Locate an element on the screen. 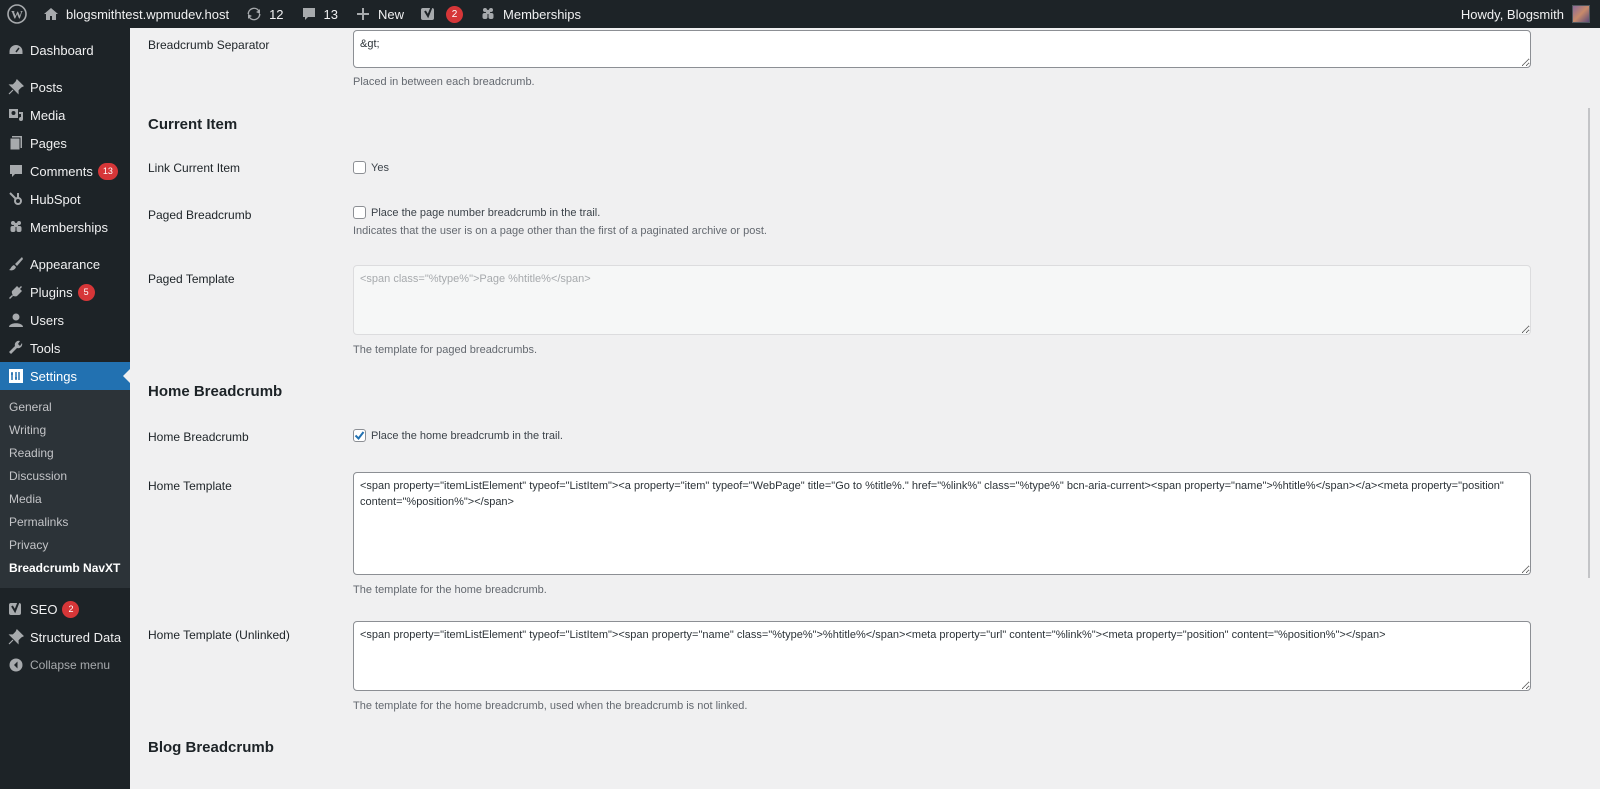  sidebar-item-memberships: Memberships is located at coordinates (65, 227).